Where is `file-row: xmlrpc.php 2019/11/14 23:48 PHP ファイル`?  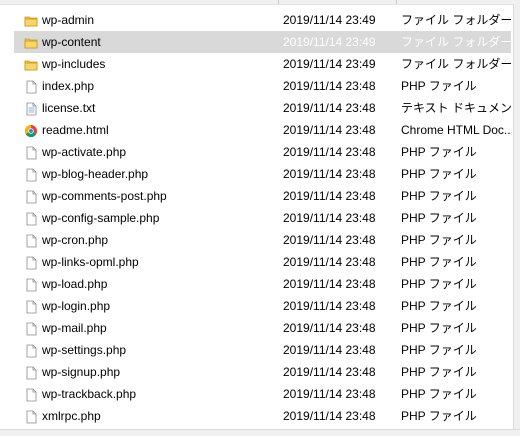 file-row: xmlrpc.php 2019/11/14 23:48 PHP ファイル is located at coordinates (262, 416).